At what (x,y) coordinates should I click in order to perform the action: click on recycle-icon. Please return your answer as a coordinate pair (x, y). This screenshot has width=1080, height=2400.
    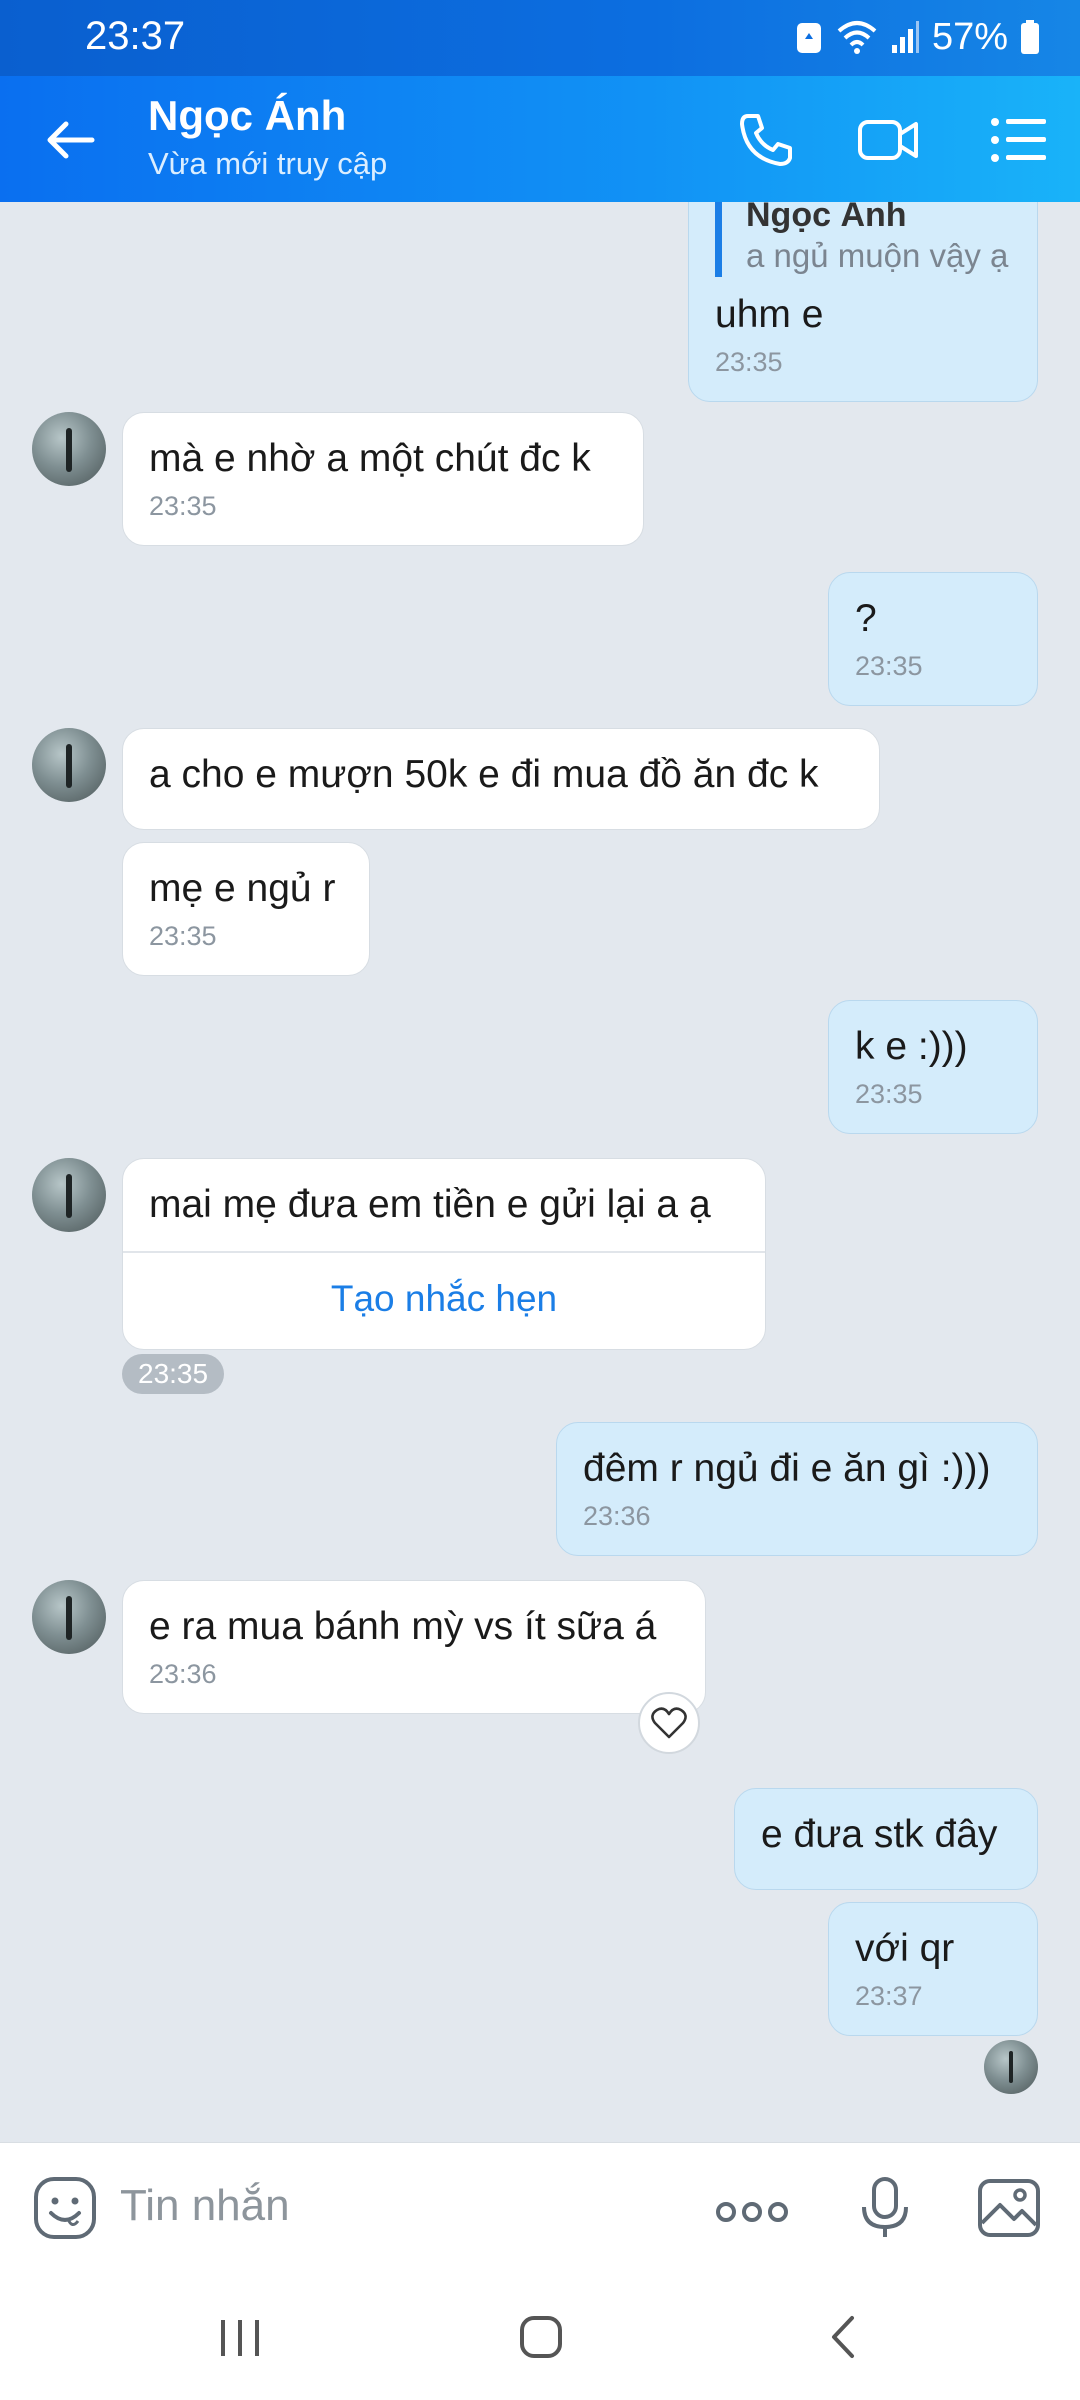
    Looking at the image, I should click on (808, 38).